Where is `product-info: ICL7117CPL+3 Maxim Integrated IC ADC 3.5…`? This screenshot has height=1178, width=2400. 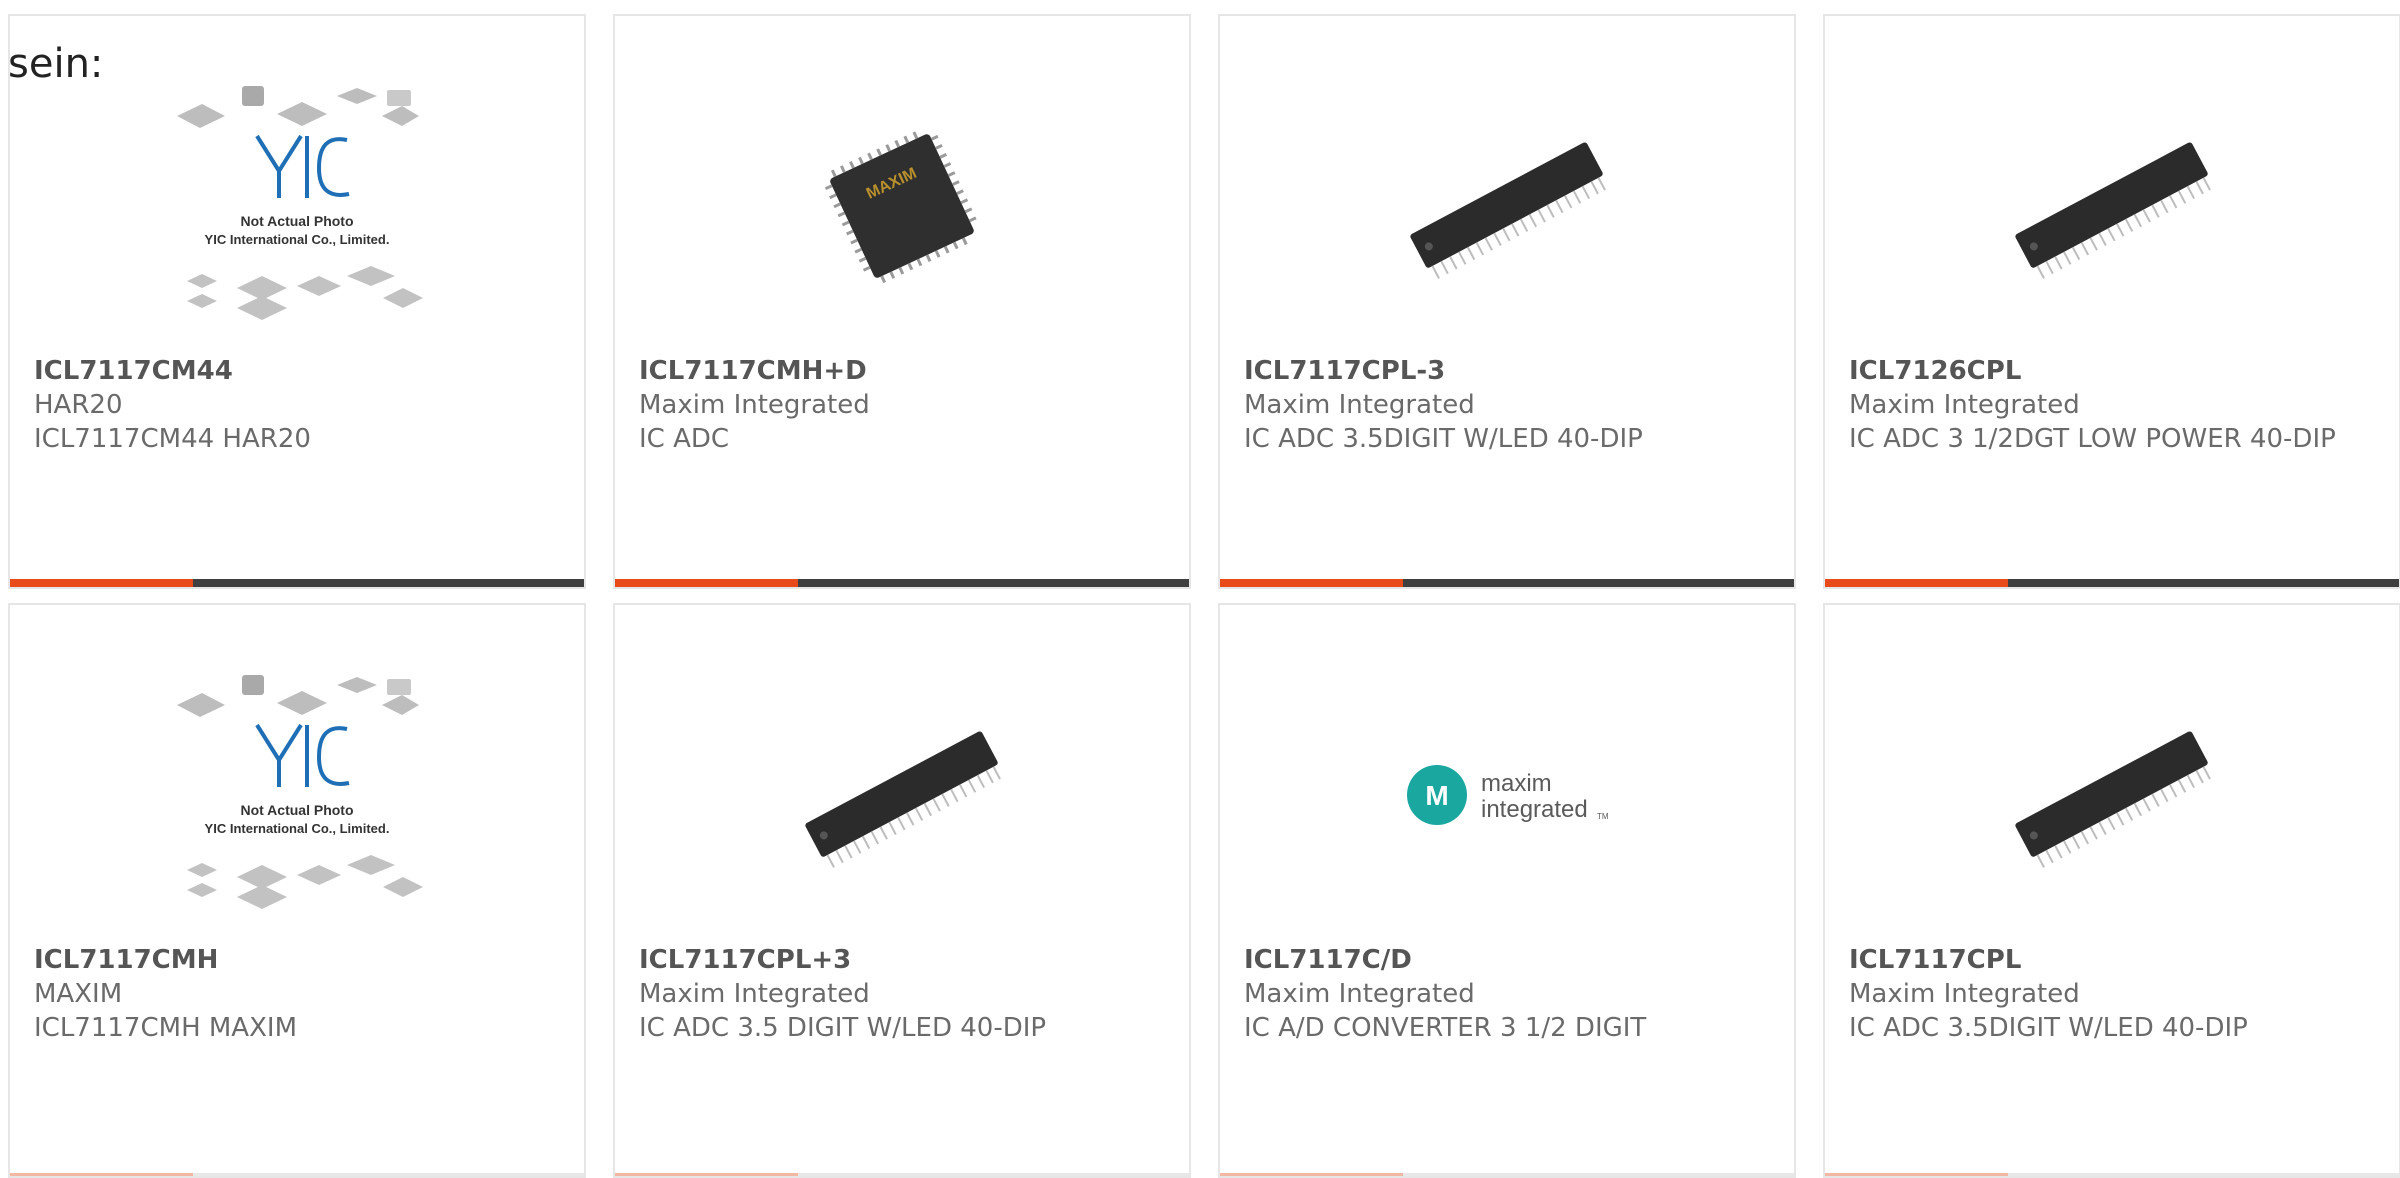 product-info: ICL7117CPL+3 Maxim Integrated IC ADC 3.5… is located at coordinates (902, 994).